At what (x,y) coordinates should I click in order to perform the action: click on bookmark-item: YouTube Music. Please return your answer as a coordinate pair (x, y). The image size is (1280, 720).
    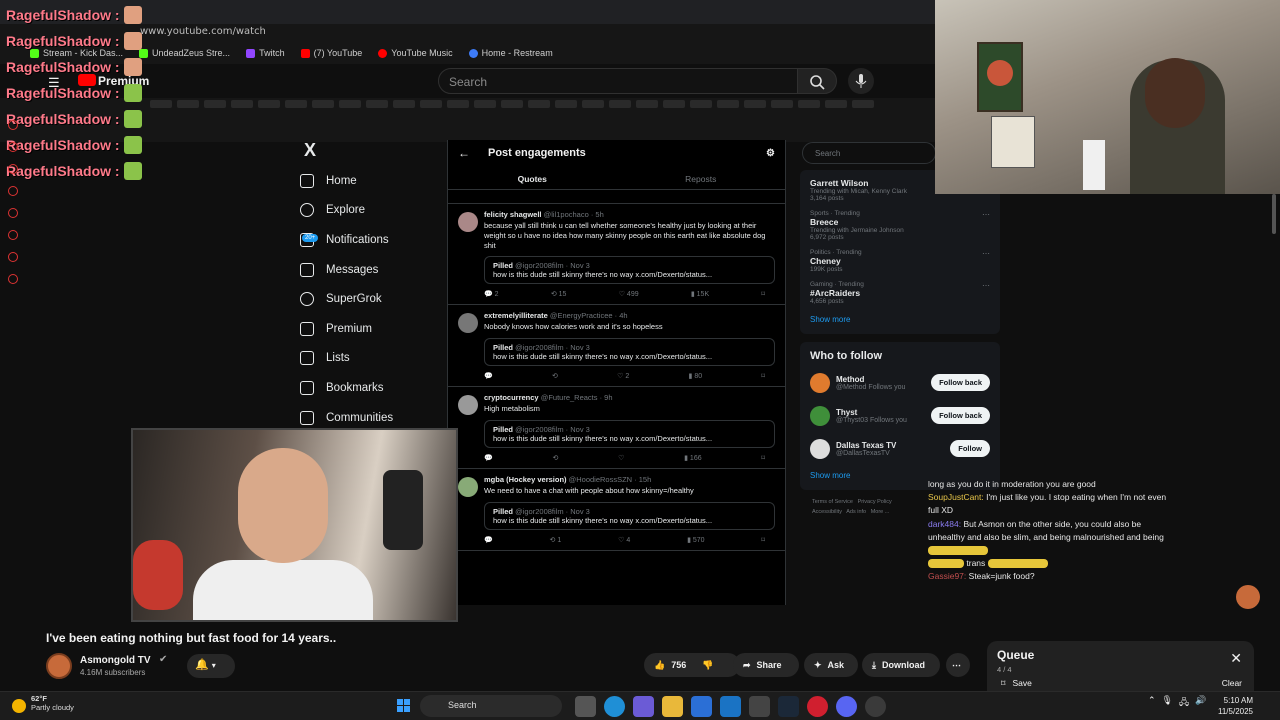
    Looking at the image, I should click on (415, 53).